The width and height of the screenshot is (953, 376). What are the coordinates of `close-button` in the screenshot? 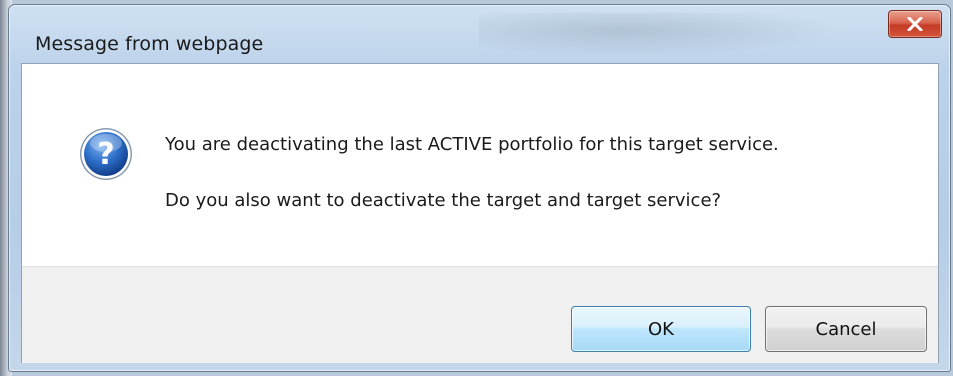 It's located at (915, 24).